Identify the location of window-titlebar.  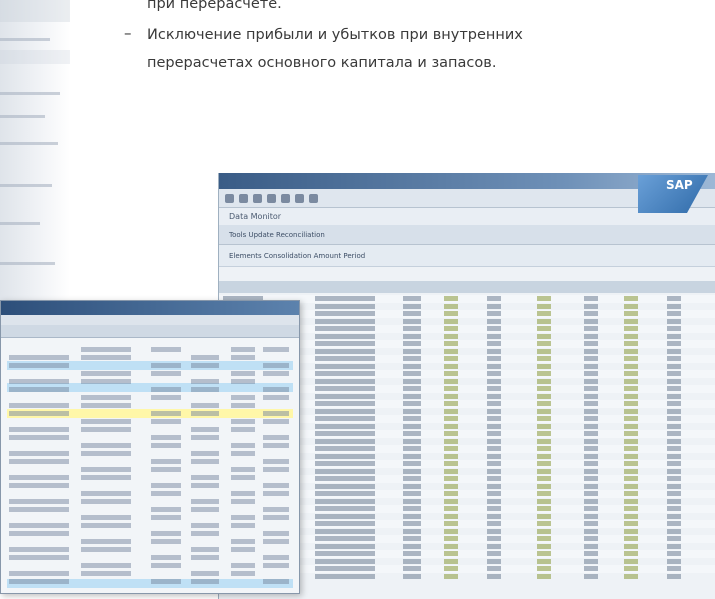
(150, 308).